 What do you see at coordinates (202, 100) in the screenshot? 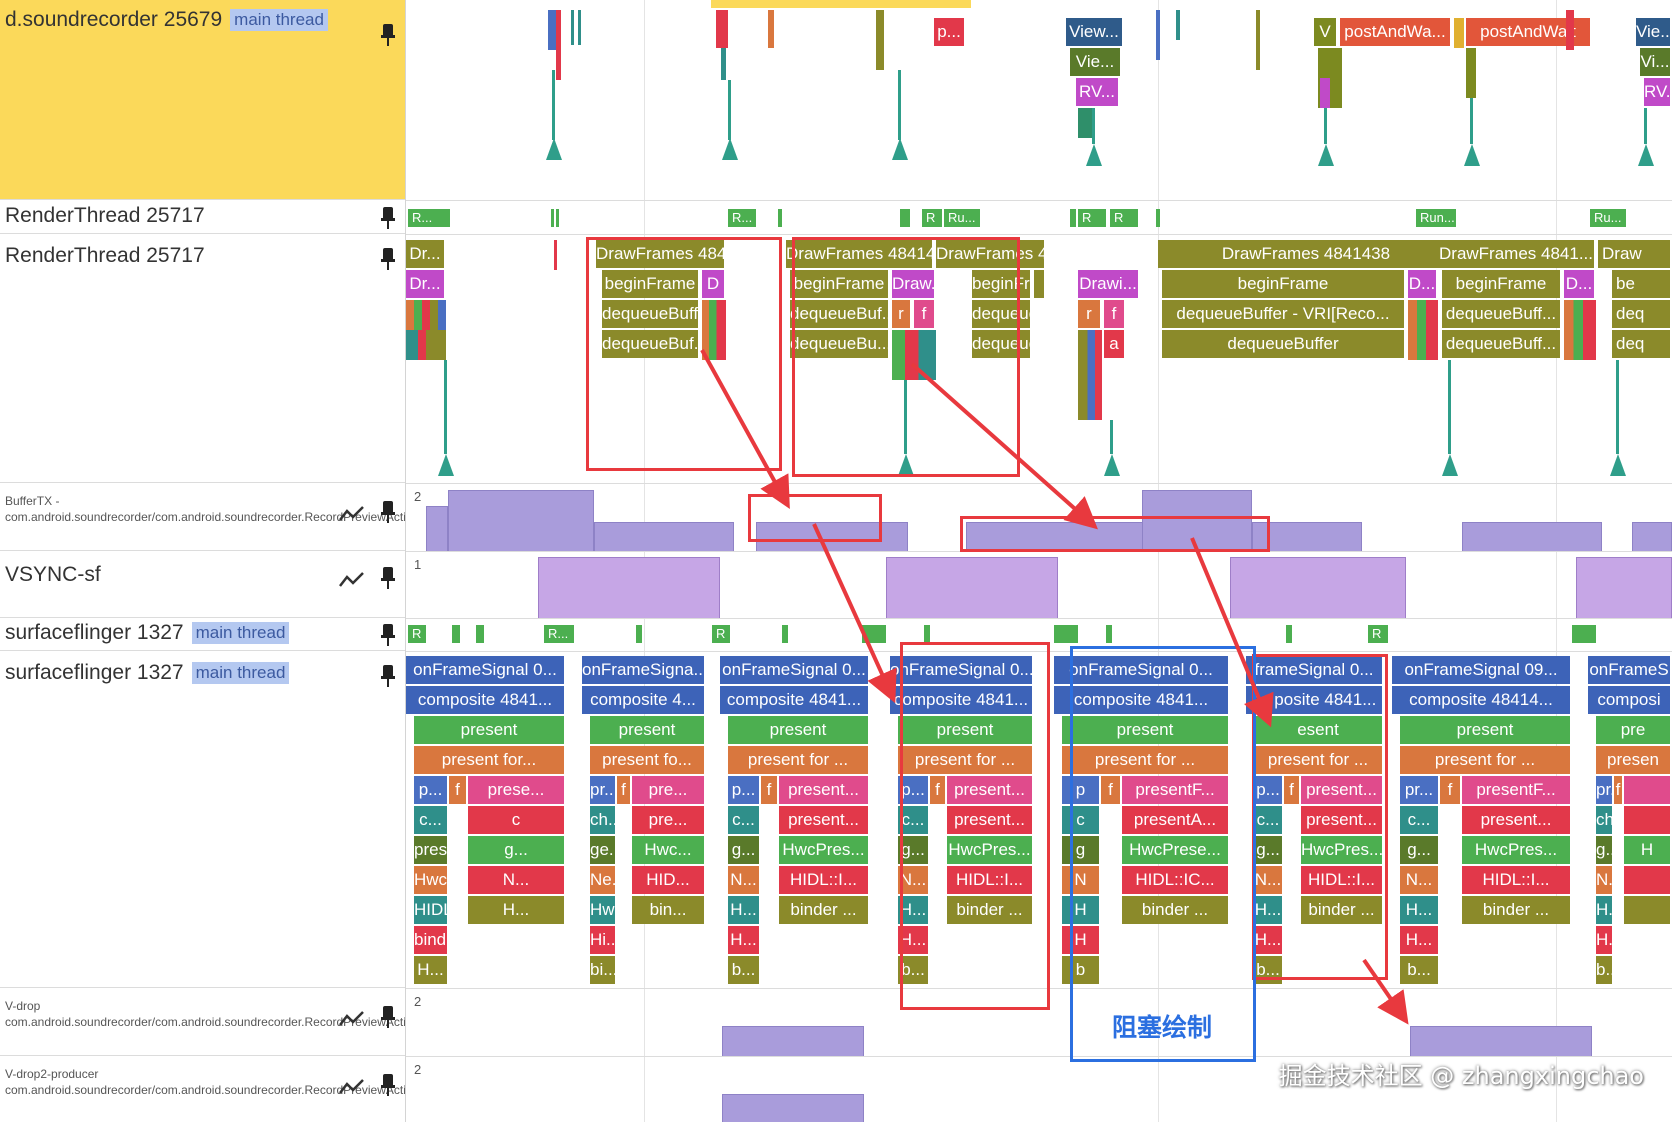
I see `track-label-soundrecorder: d.soundrecorder 25679 main thread` at bounding box center [202, 100].